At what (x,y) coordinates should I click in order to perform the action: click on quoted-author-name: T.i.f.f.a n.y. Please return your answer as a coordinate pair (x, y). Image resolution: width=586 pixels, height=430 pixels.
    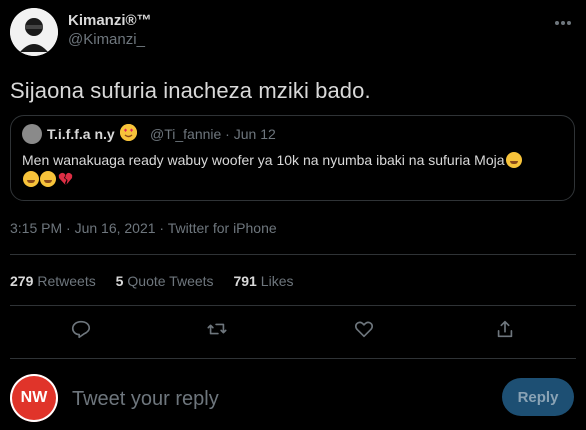
    Looking at the image, I should click on (81, 134).